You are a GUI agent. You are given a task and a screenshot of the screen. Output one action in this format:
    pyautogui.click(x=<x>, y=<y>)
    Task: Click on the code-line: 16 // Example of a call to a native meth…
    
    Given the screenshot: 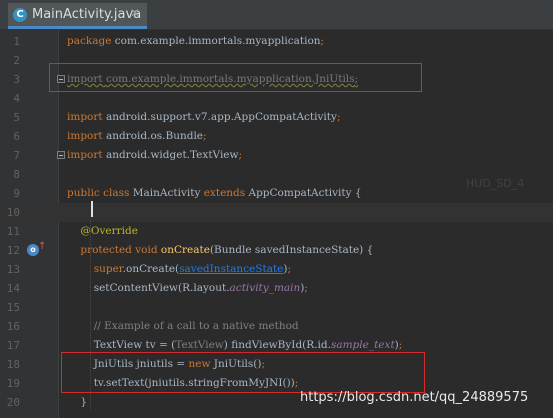 What is the action you would take?
    pyautogui.click(x=276, y=326)
    